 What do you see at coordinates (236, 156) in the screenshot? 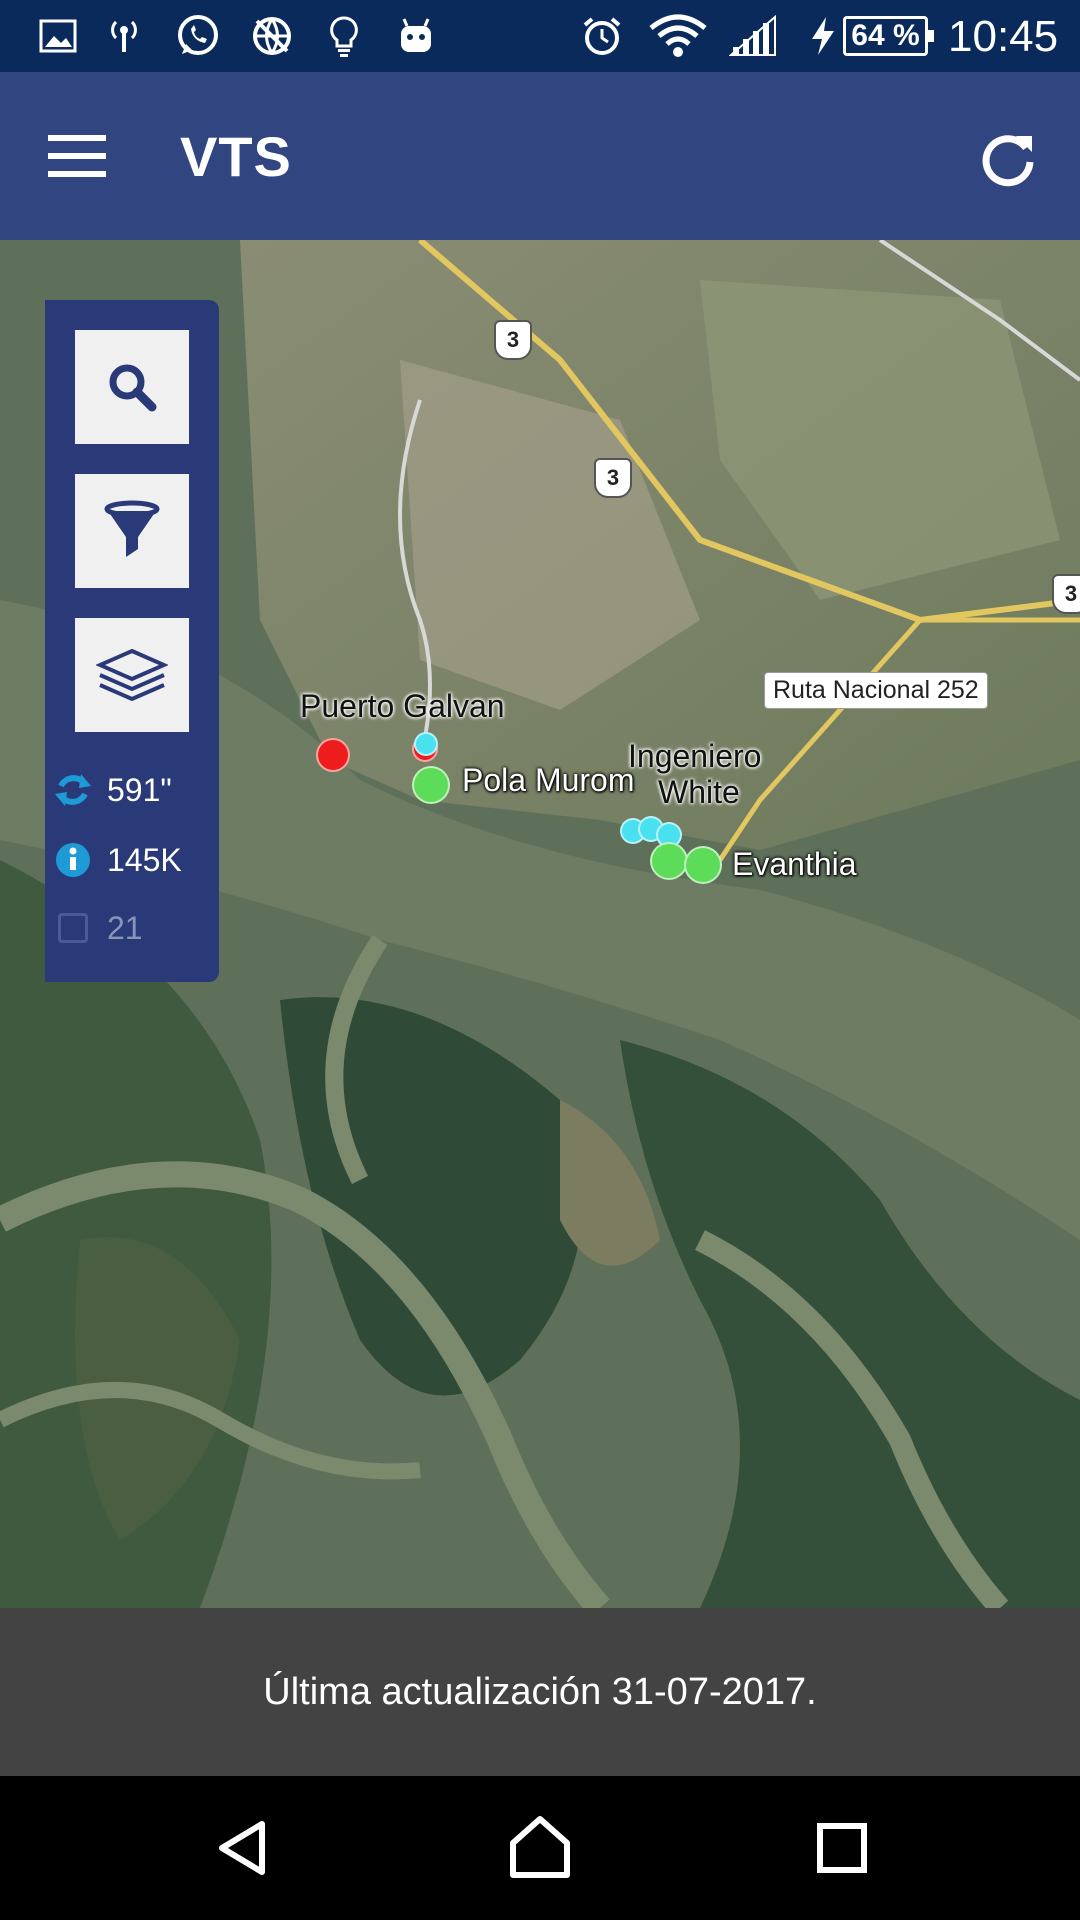
I see `app-title: VTS` at bounding box center [236, 156].